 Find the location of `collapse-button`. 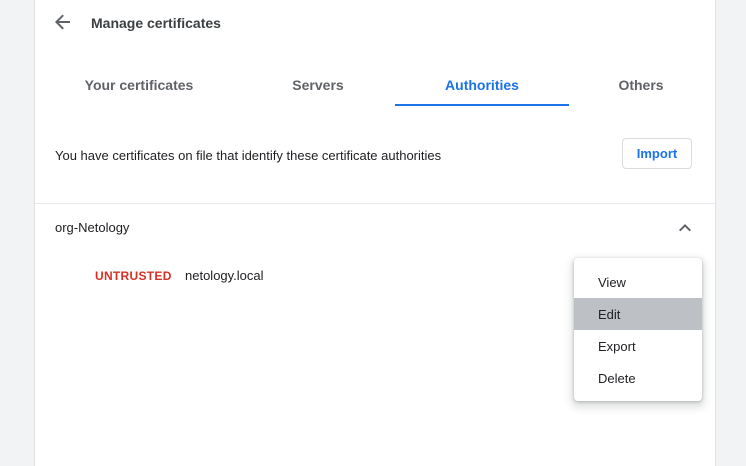

collapse-button is located at coordinates (685, 228).